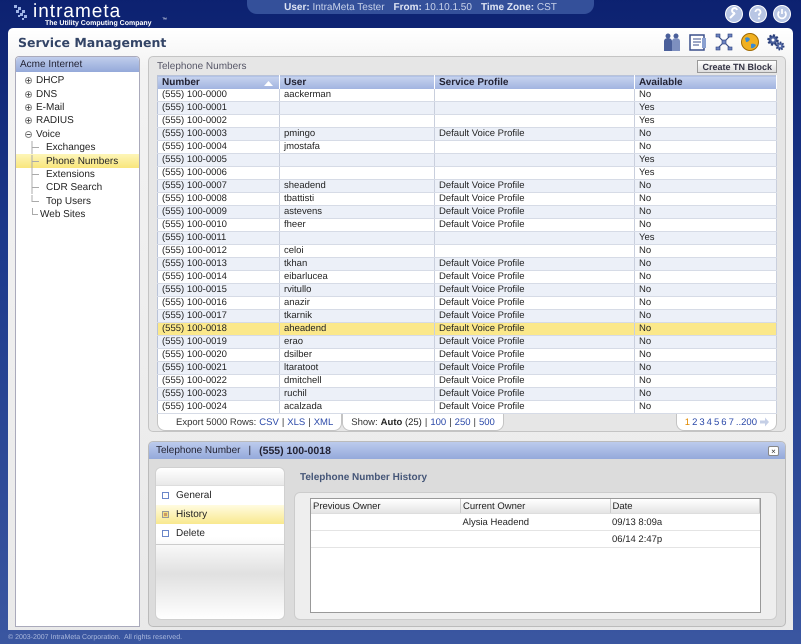 The width and height of the screenshot is (801, 644). I want to click on table-row: (555) 100-0005 Yes, so click(467, 160).